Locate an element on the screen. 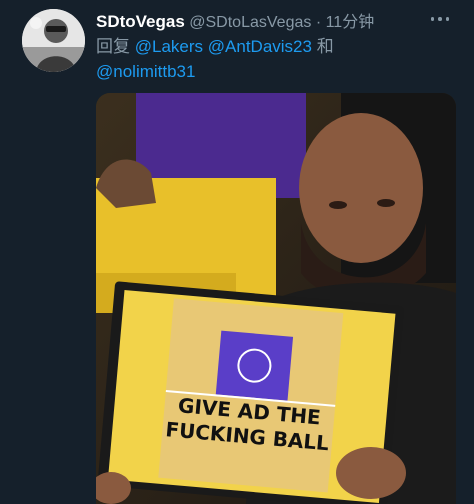 The width and height of the screenshot is (474, 504). user-avatar is located at coordinates (53, 40).